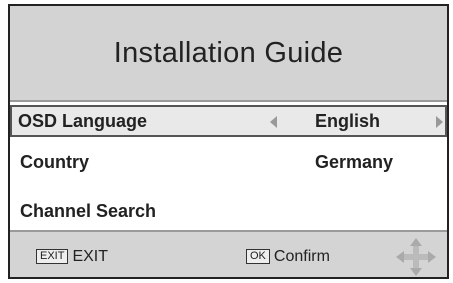 The image size is (453, 283). I want to click on exit-key-badge: EXIT, so click(52, 256).